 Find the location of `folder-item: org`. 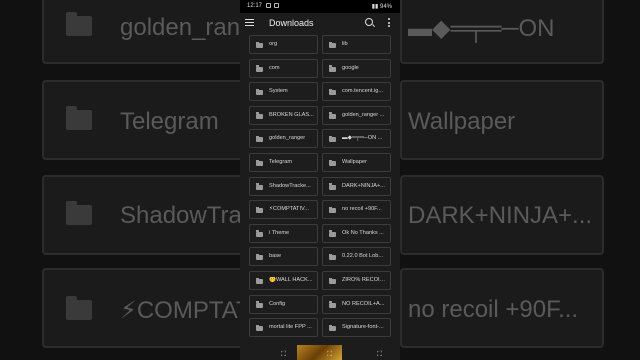

folder-item: org is located at coordinates (283, 44).